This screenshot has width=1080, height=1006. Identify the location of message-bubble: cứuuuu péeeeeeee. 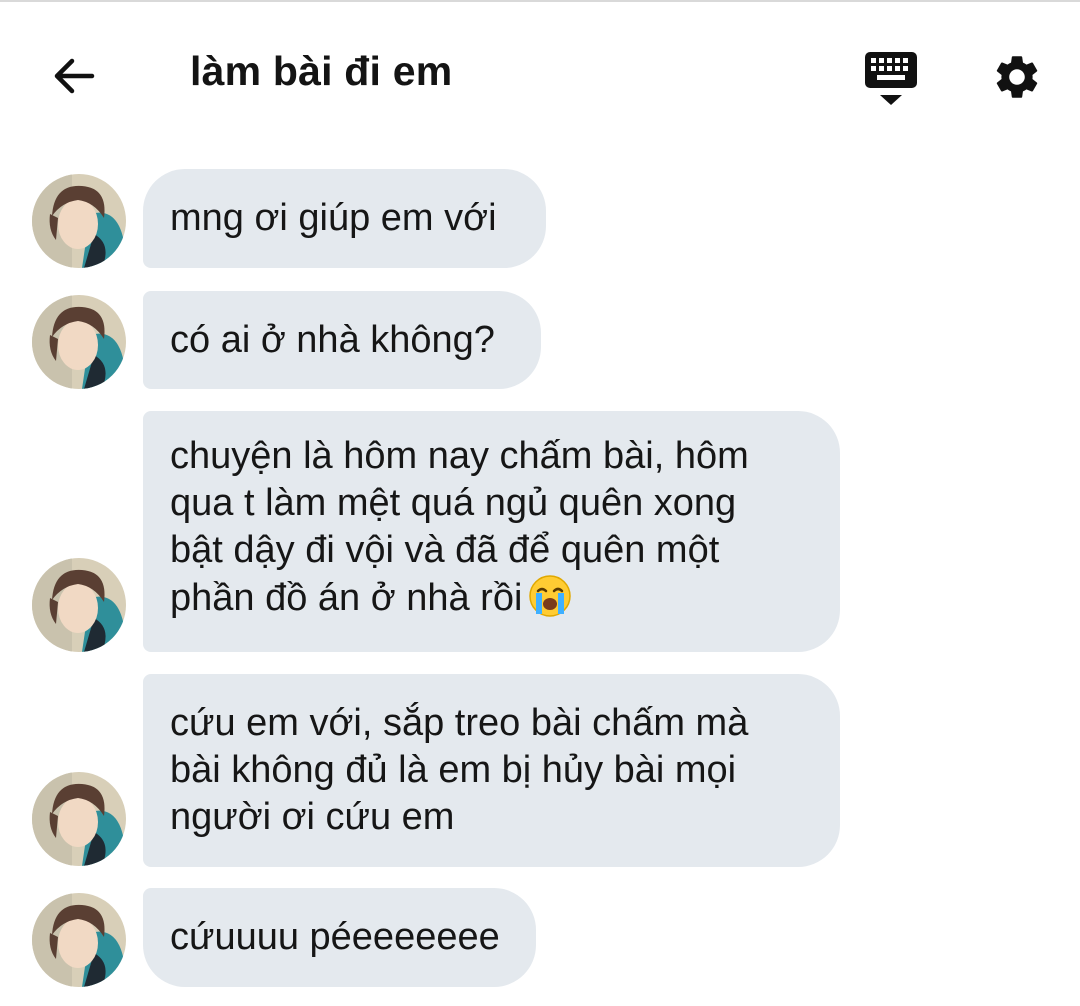
(339, 937).